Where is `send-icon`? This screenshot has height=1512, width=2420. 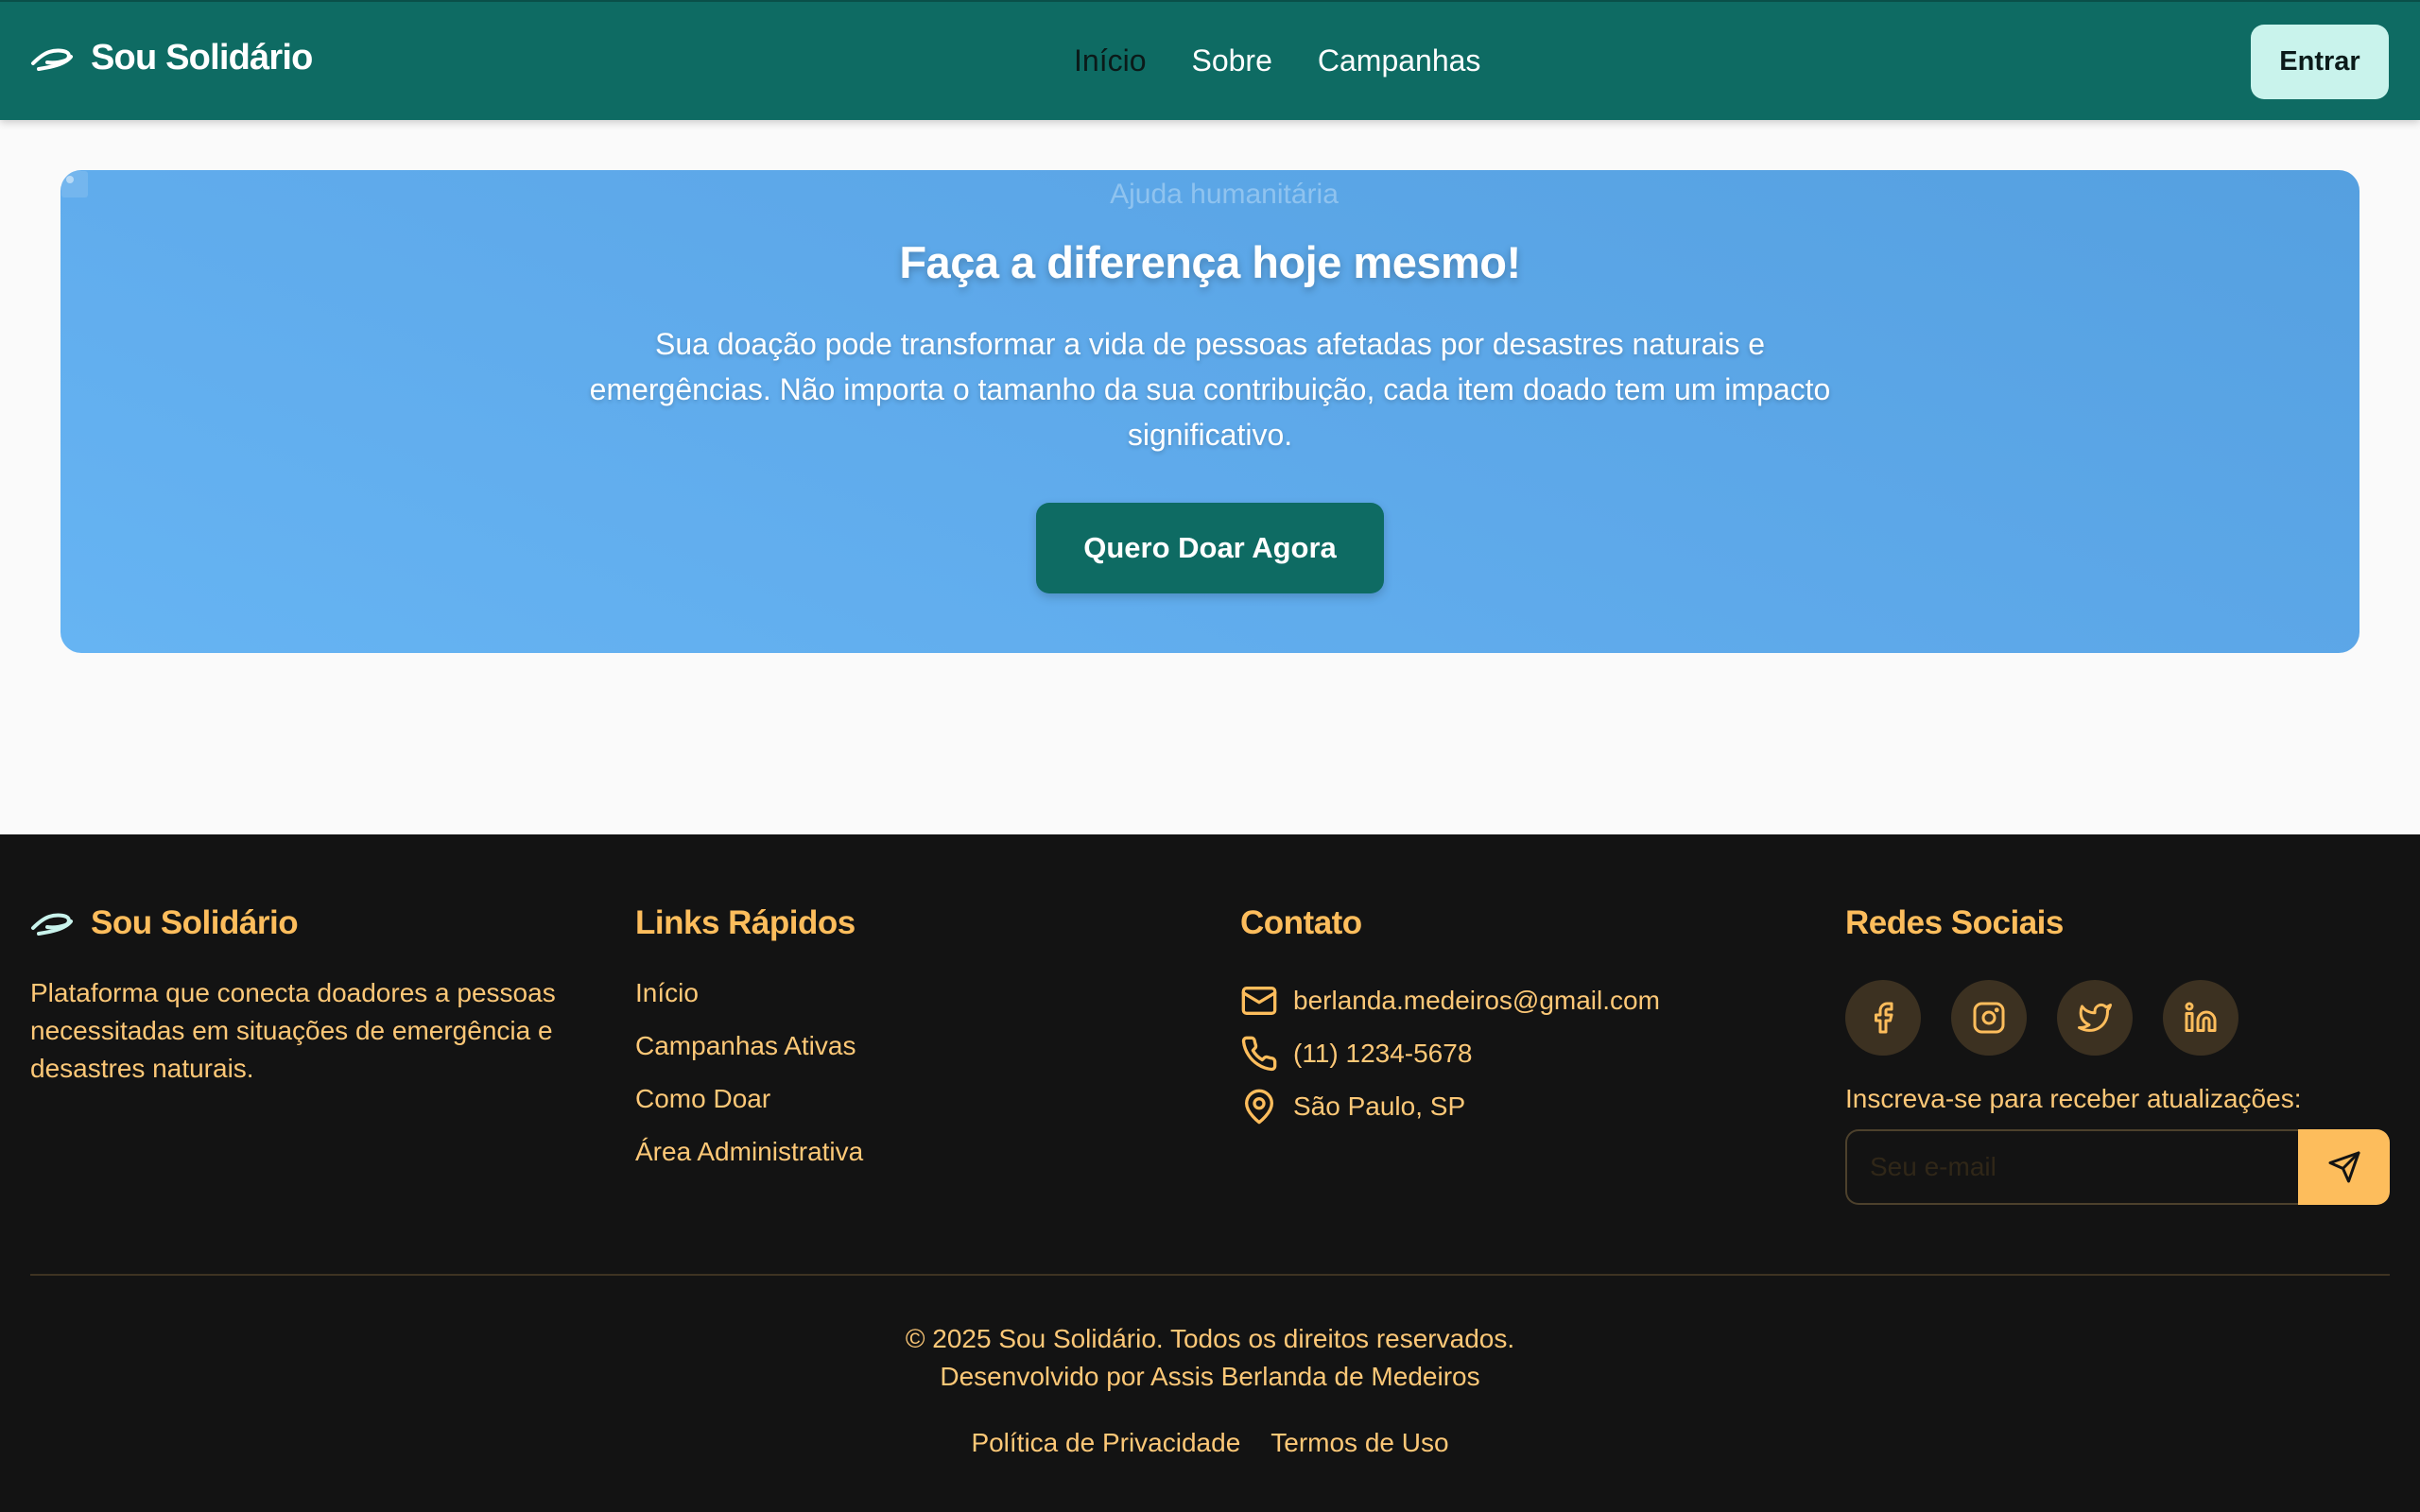
send-icon is located at coordinates (2344, 1167).